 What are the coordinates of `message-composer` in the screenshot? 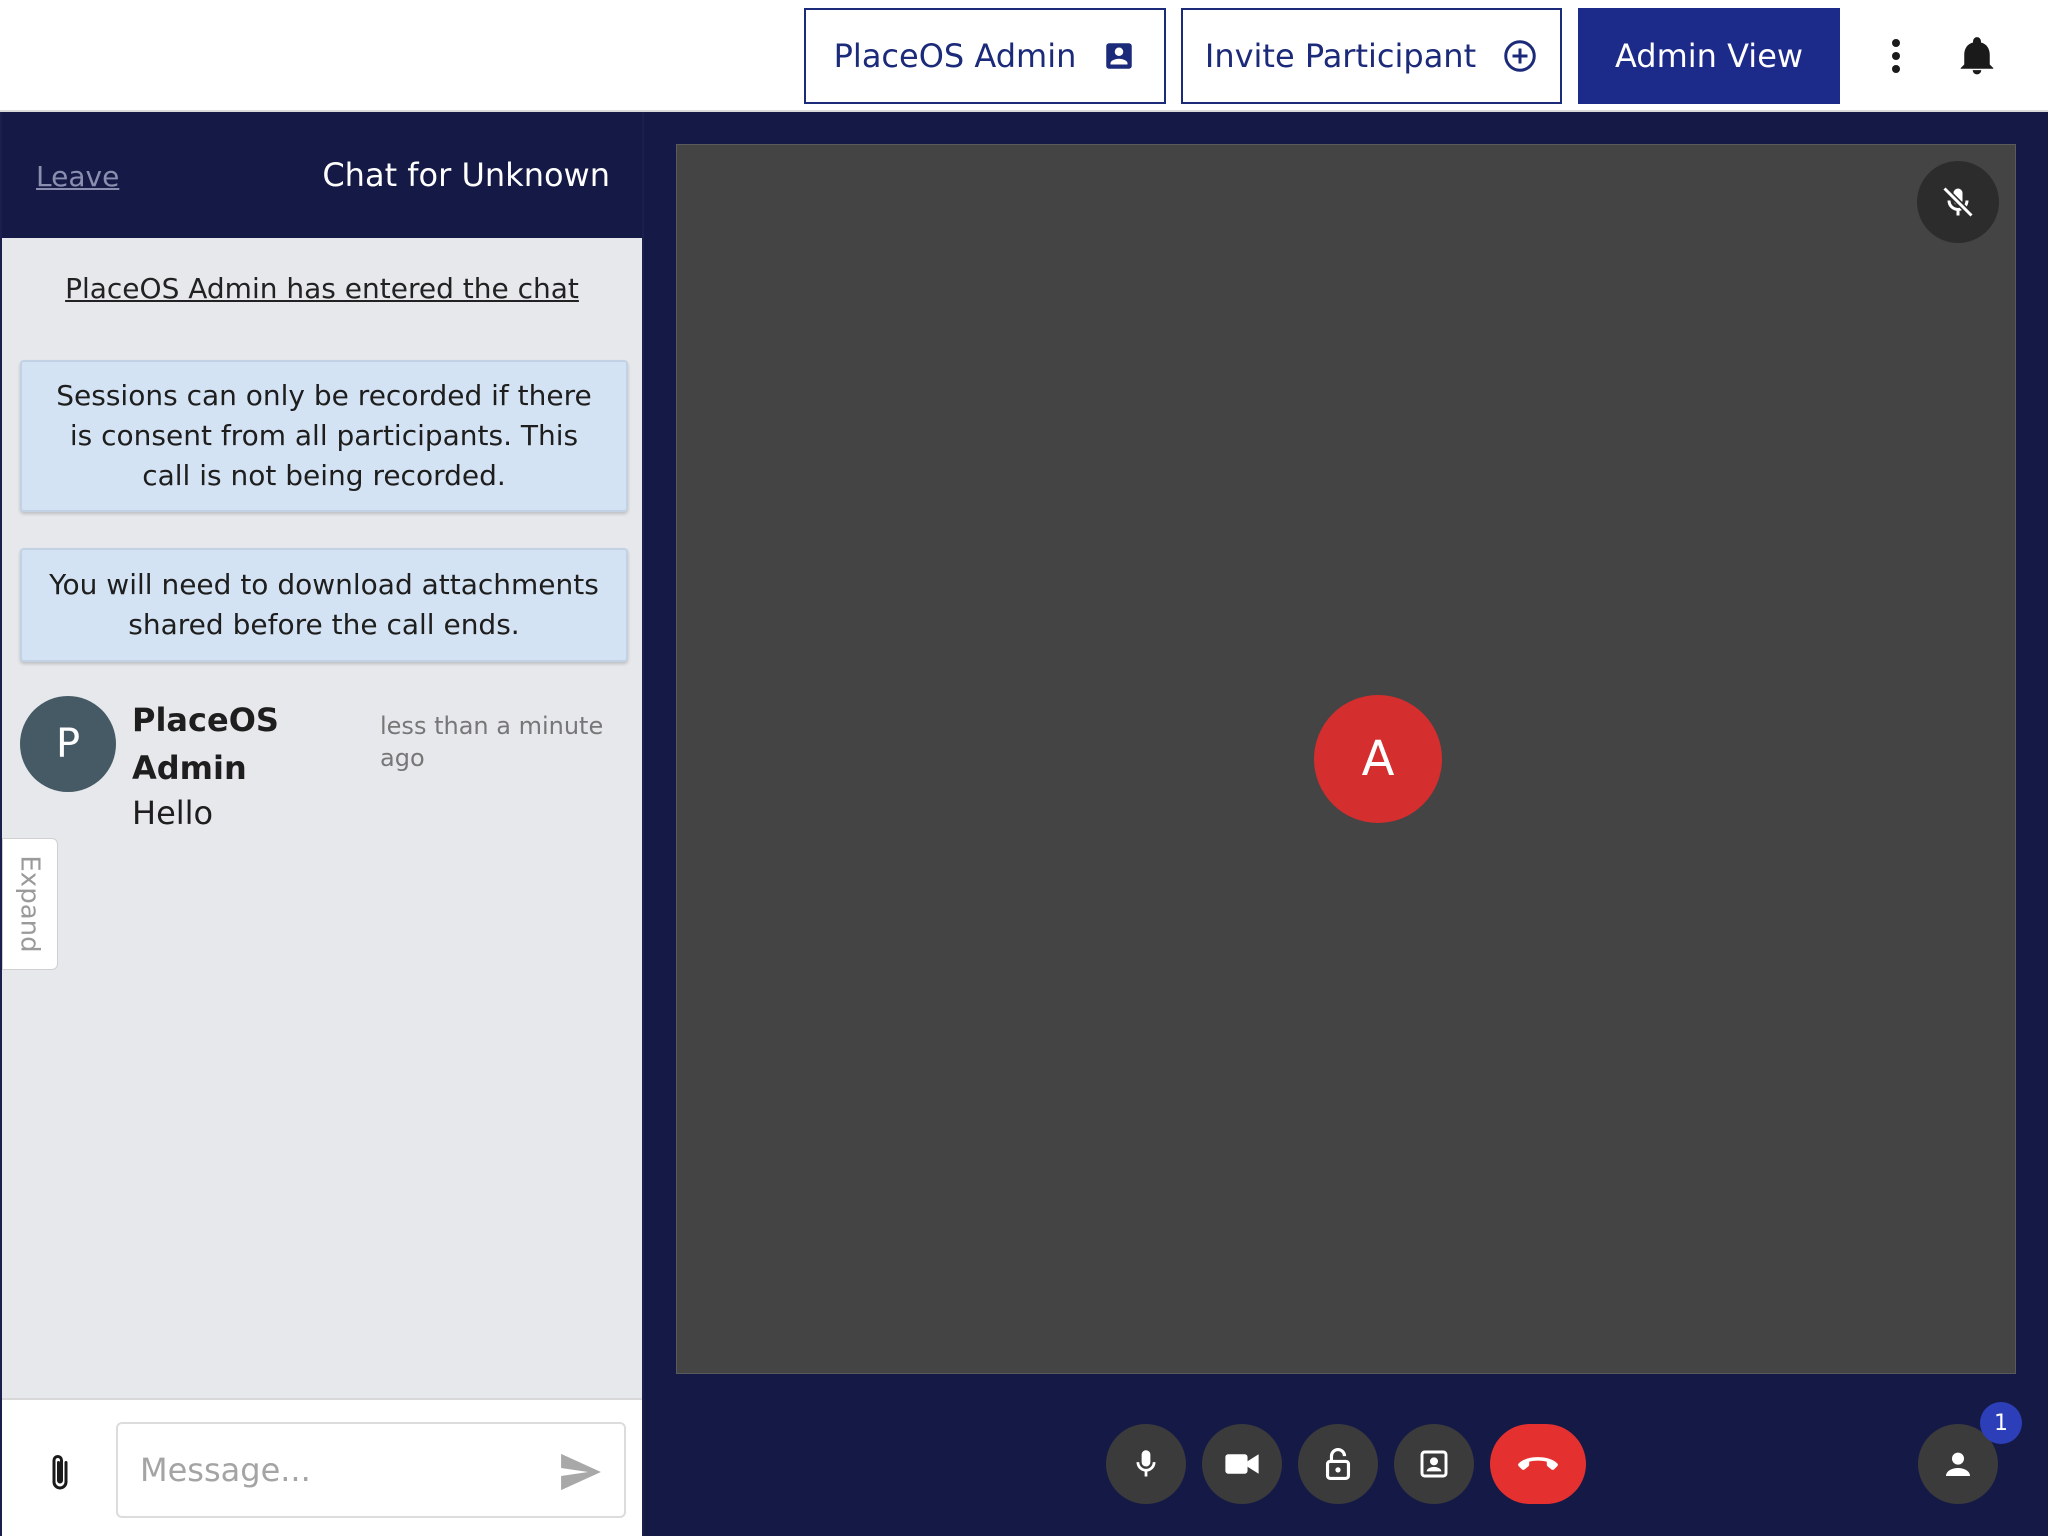 It's located at (322, 1467).